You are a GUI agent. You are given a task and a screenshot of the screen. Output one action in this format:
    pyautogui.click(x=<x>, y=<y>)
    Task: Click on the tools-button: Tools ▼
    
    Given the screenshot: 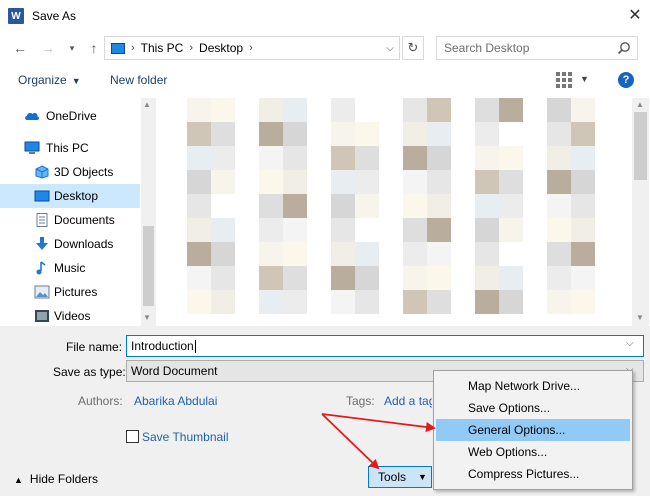 What is the action you would take?
    pyautogui.click(x=400, y=477)
    